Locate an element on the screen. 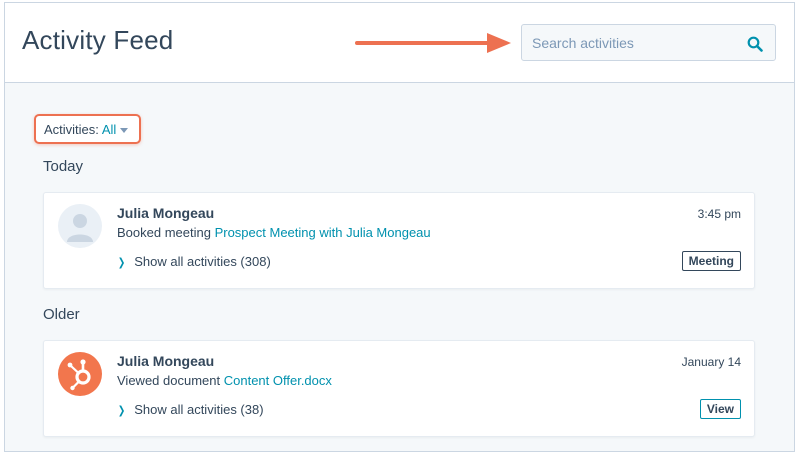 This screenshot has height=455, width=799. activity-description: Viewed document Content Offer.docx is located at coordinates (224, 380).